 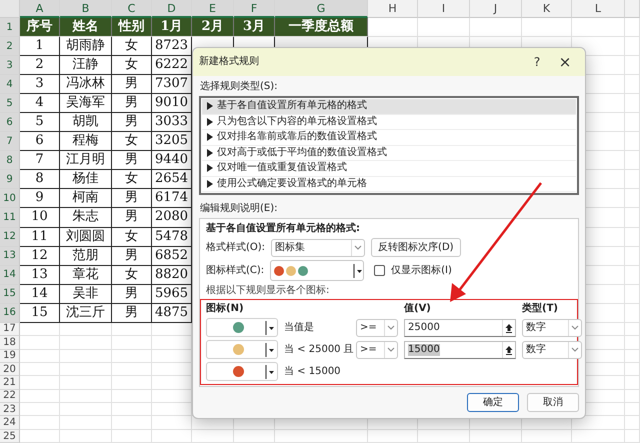 What do you see at coordinates (213, 28) in the screenshot?
I see `header-cell: 2月` at bounding box center [213, 28].